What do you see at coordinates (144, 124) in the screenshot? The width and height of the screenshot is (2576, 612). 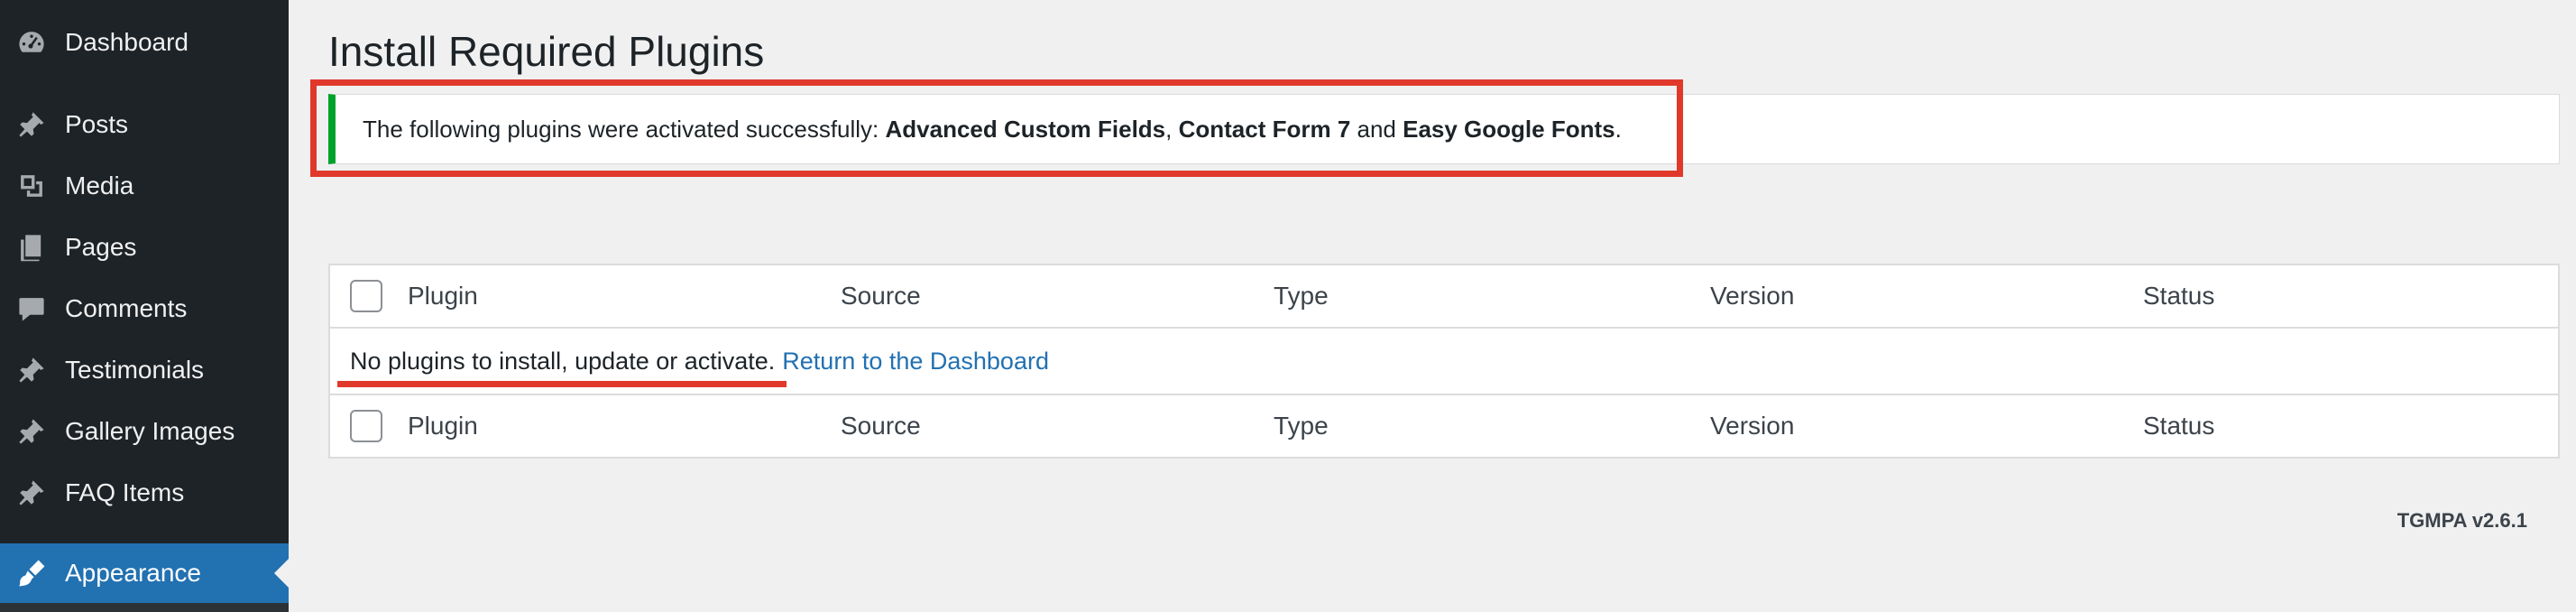 I see `sidebar-item-posts: Posts` at bounding box center [144, 124].